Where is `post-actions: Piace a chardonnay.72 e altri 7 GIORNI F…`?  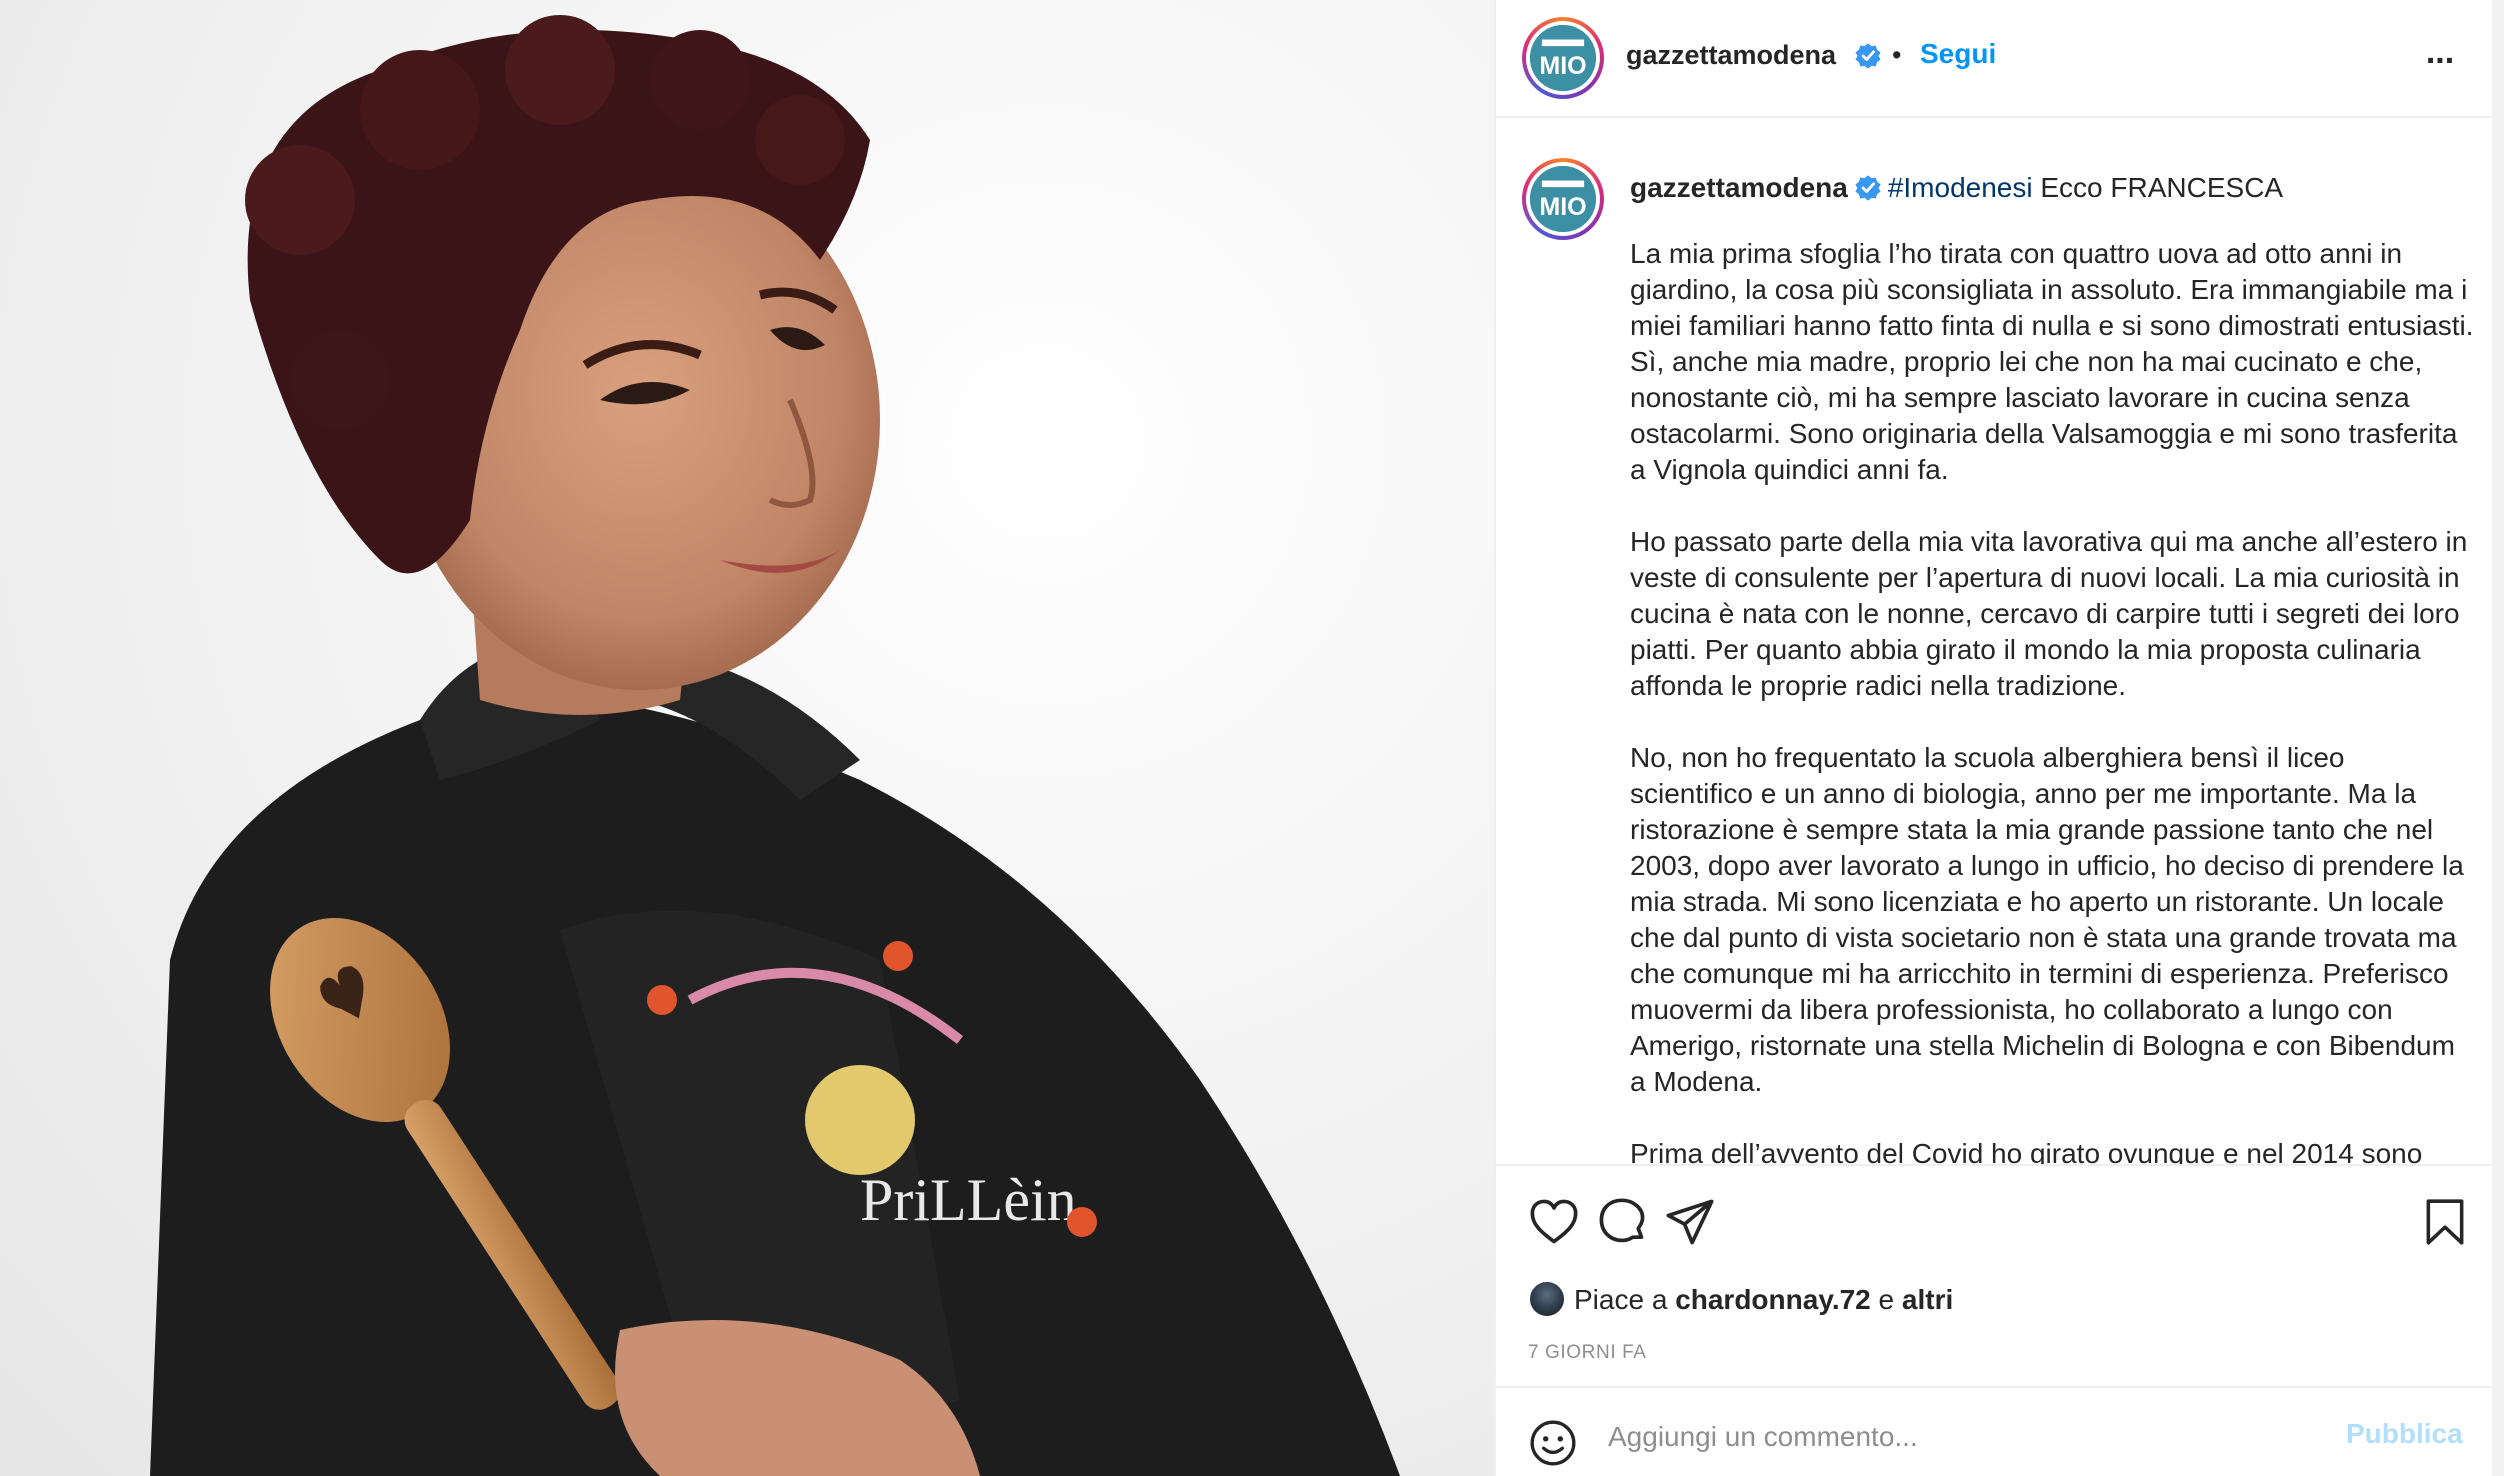 post-actions: Piace a chardonnay.72 e altri 7 GIORNI F… is located at coordinates (1995, 1279).